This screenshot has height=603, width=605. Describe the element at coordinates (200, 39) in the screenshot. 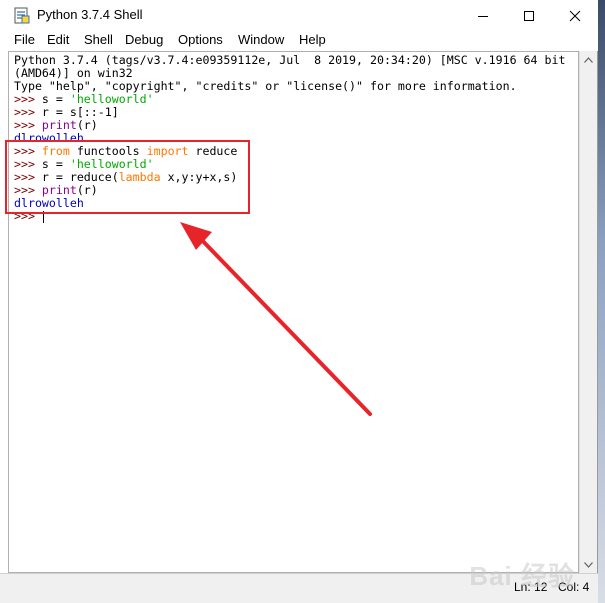

I see `menu-options: Options` at that location.